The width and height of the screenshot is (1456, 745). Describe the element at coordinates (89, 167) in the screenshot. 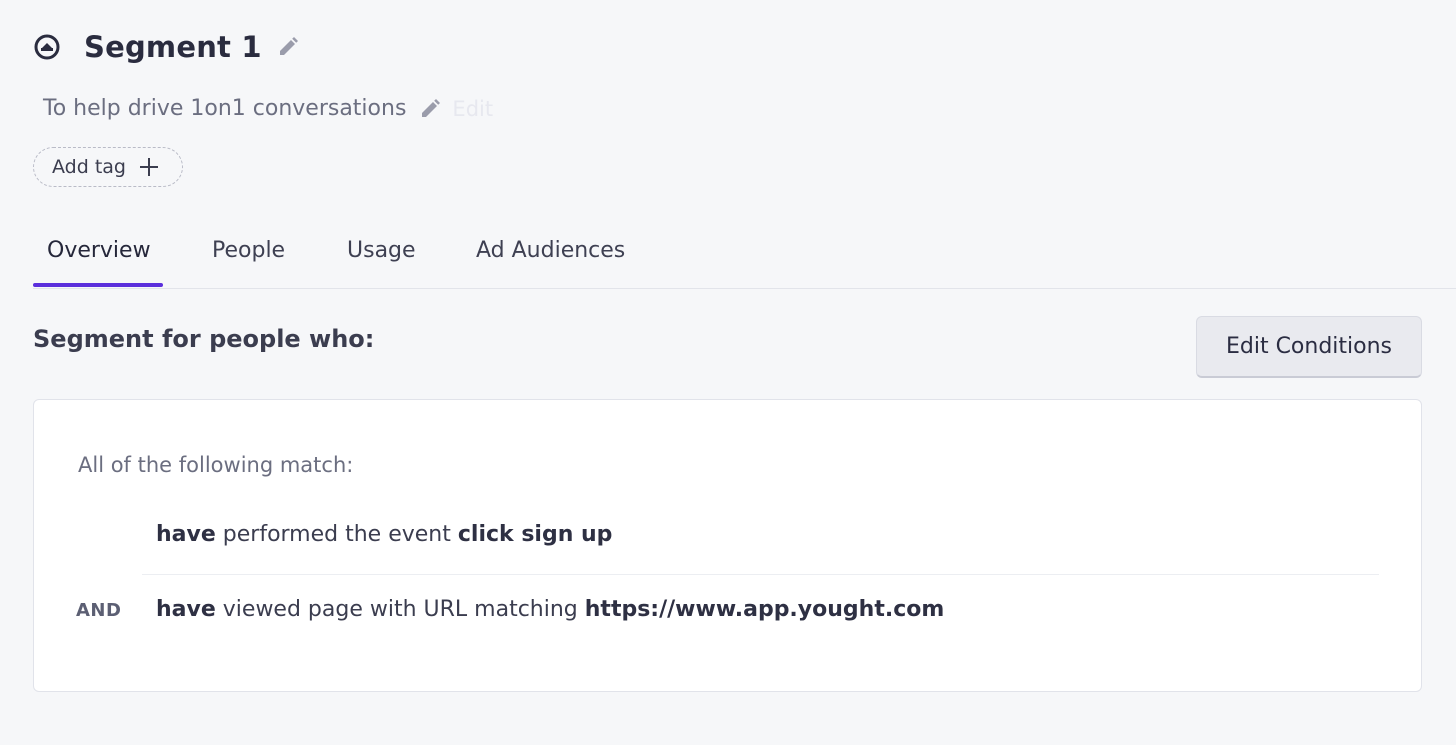

I see `add-tag-label: Add tag` at that location.